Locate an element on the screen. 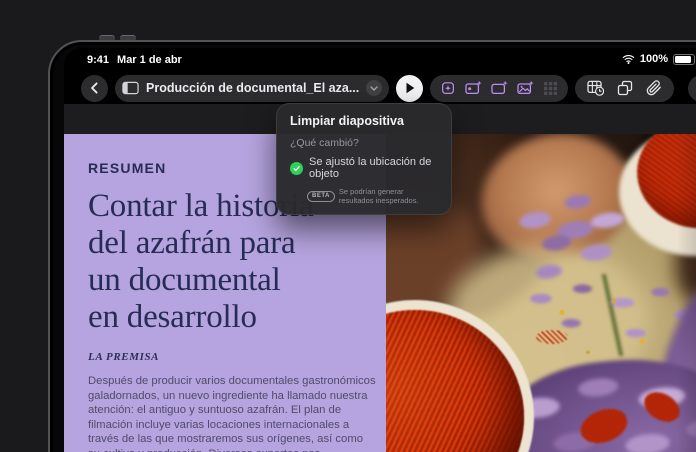  beta-badge: BETA is located at coordinates (321, 196).